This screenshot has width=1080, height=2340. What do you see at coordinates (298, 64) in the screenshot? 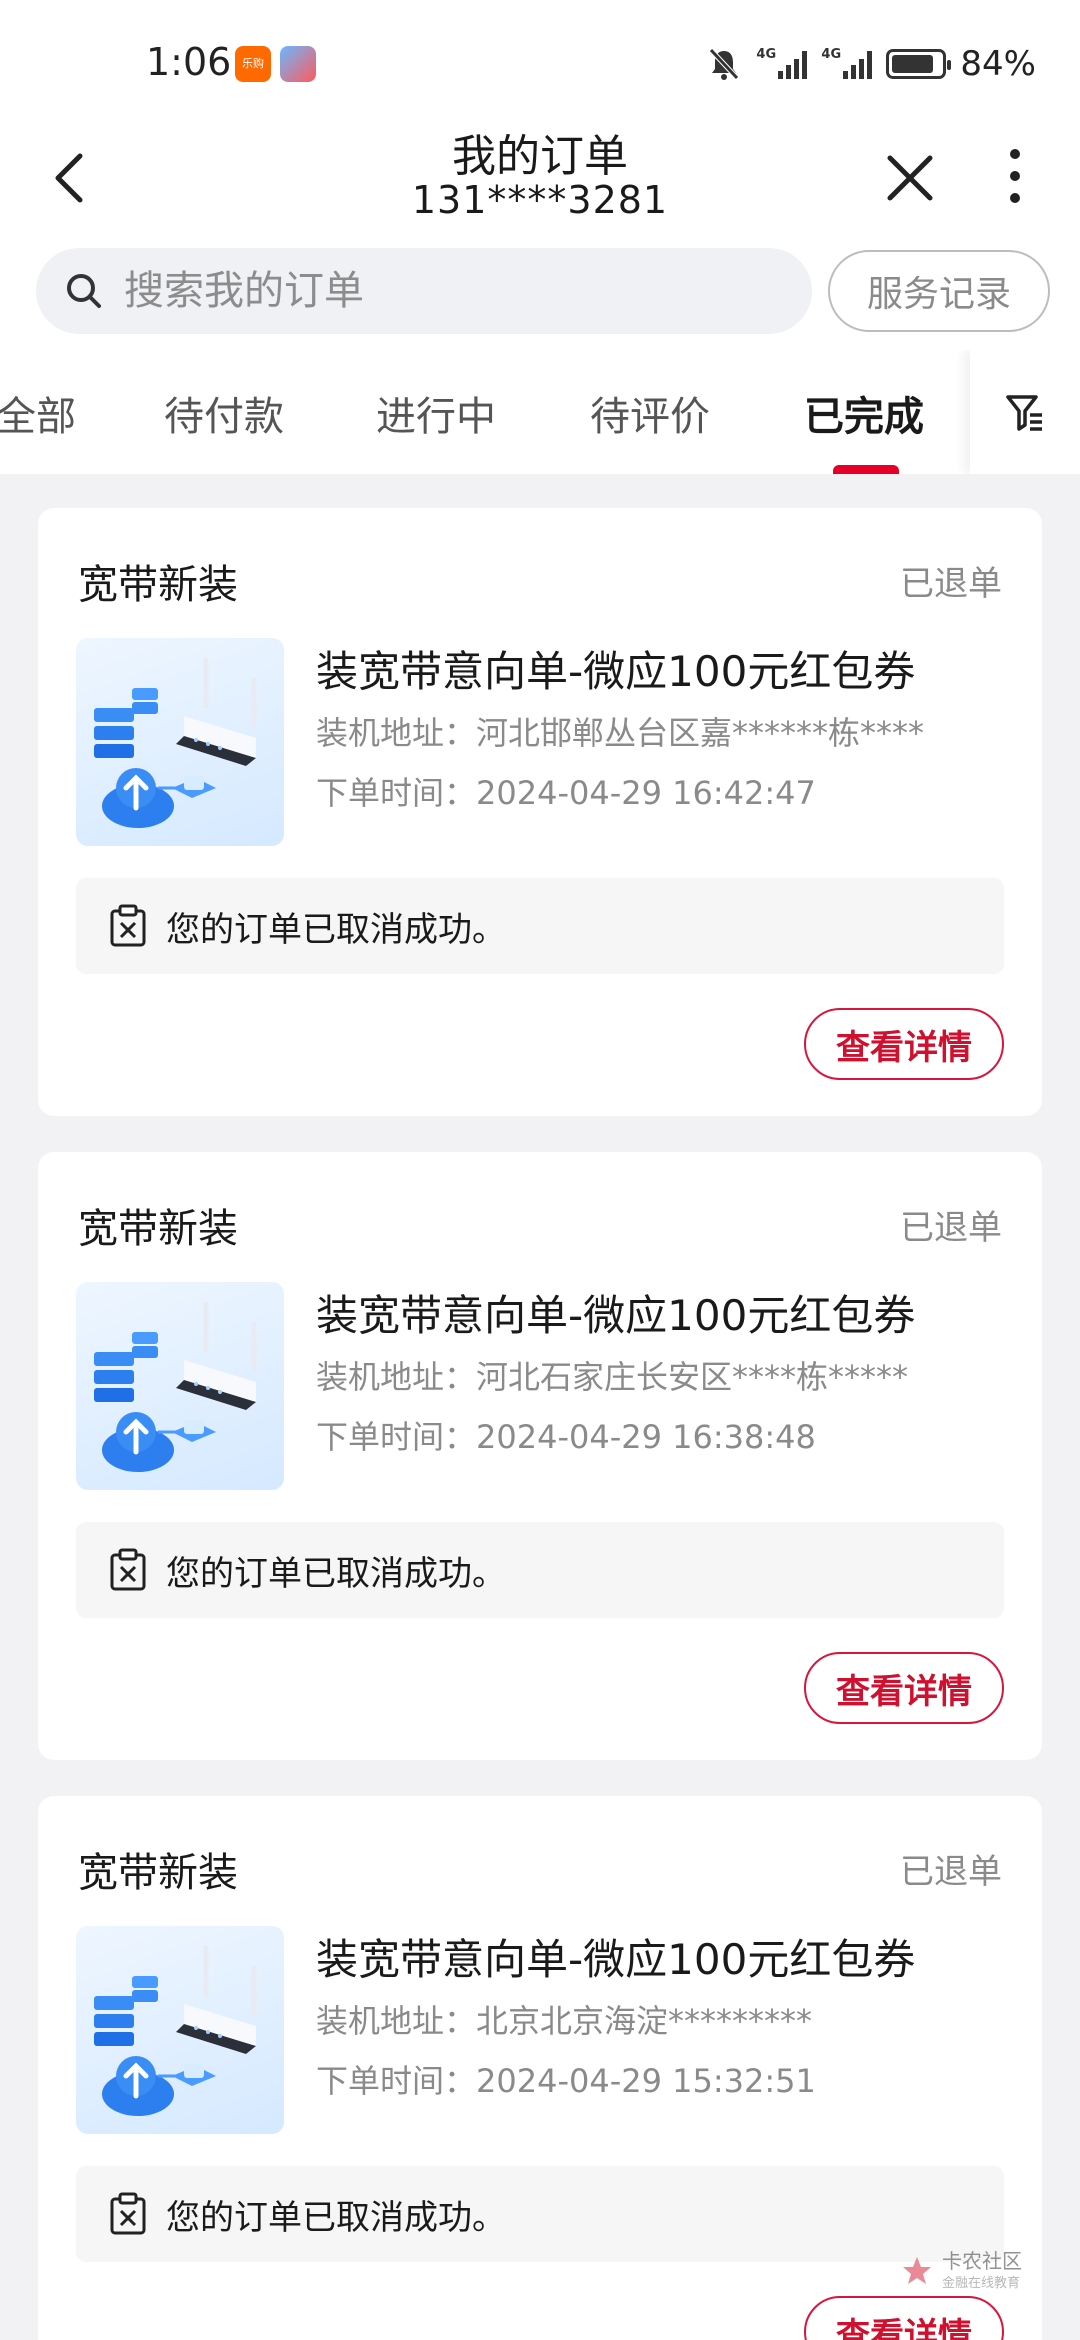
I see `game-app-icon` at bounding box center [298, 64].